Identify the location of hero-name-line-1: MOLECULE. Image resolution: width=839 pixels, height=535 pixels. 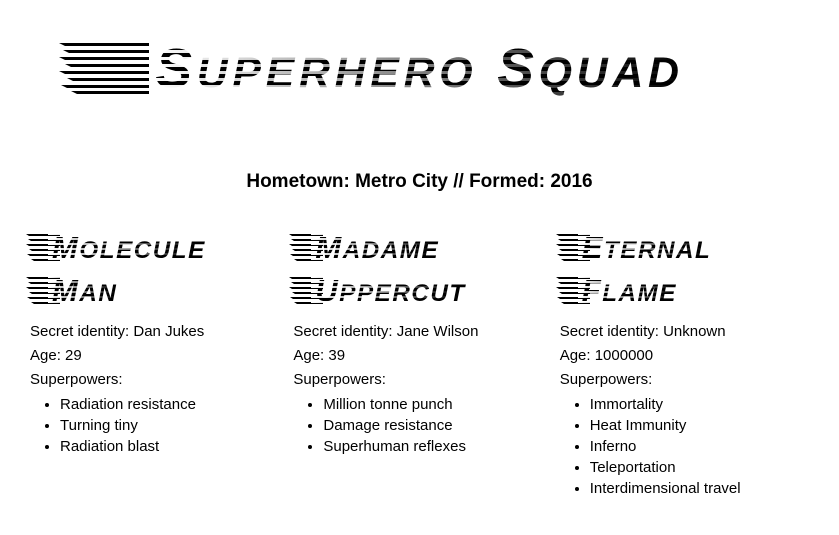
(118, 249).